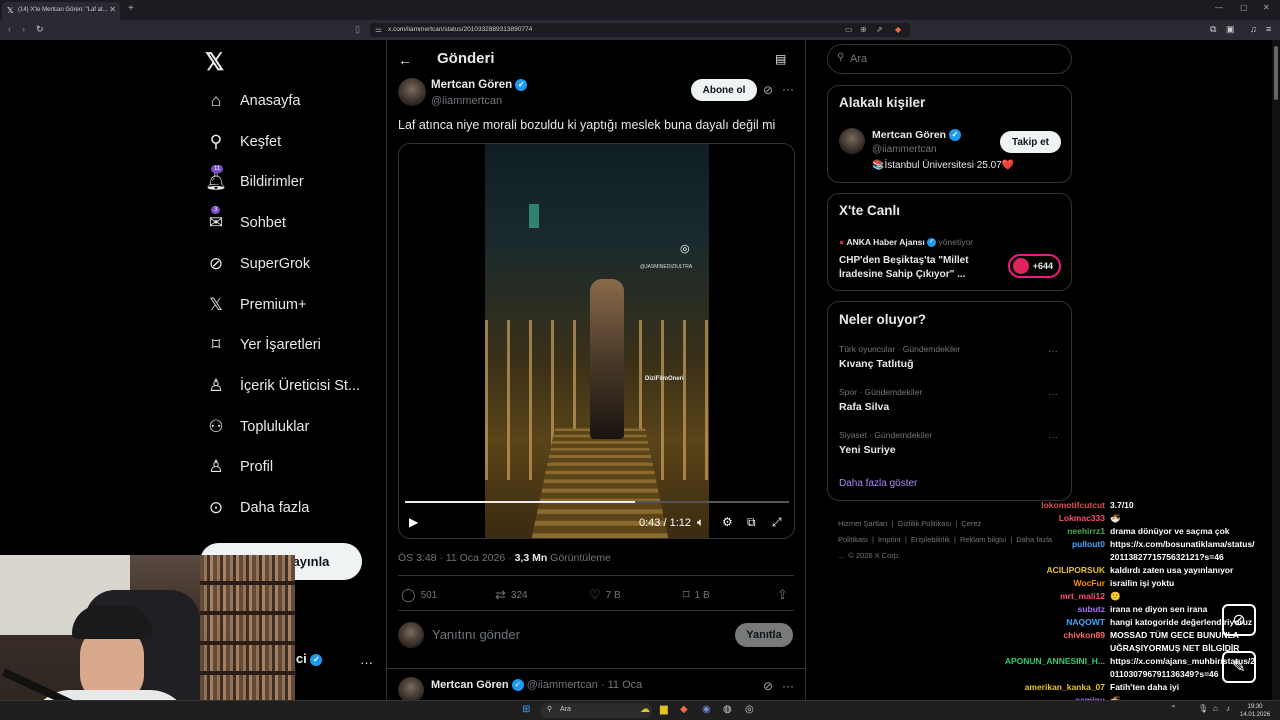 This screenshot has height=720, width=1280. What do you see at coordinates (451, 558) in the screenshot?
I see `post-time: ÖS 3:48 · 11 Oca 2026` at bounding box center [451, 558].